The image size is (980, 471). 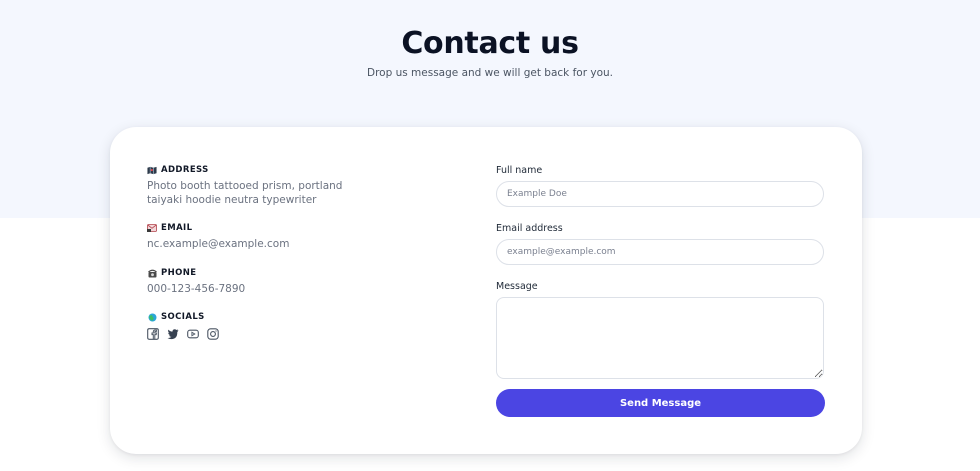 I want to click on email-block: EMAIL nc.example@example.com, so click(x=262, y=237).